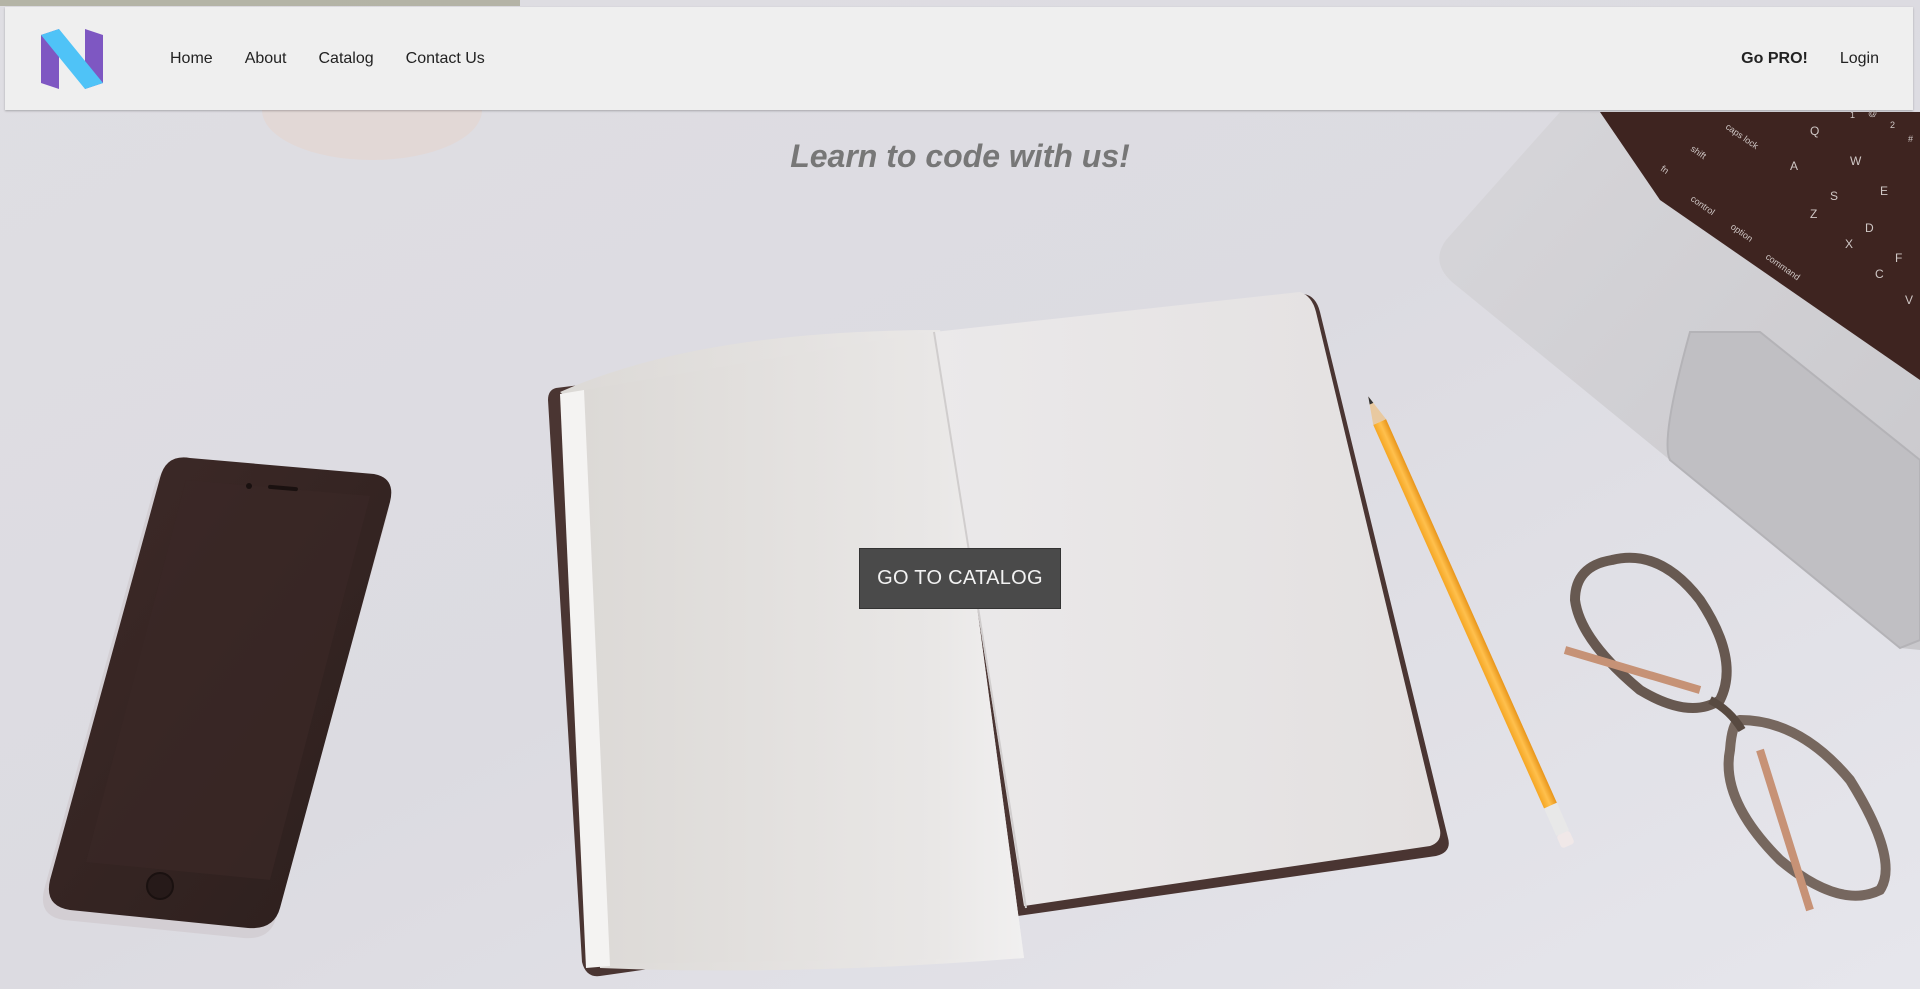  What do you see at coordinates (1892, 125) in the screenshot?
I see `svg-text: 2` at bounding box center [1892, 125].